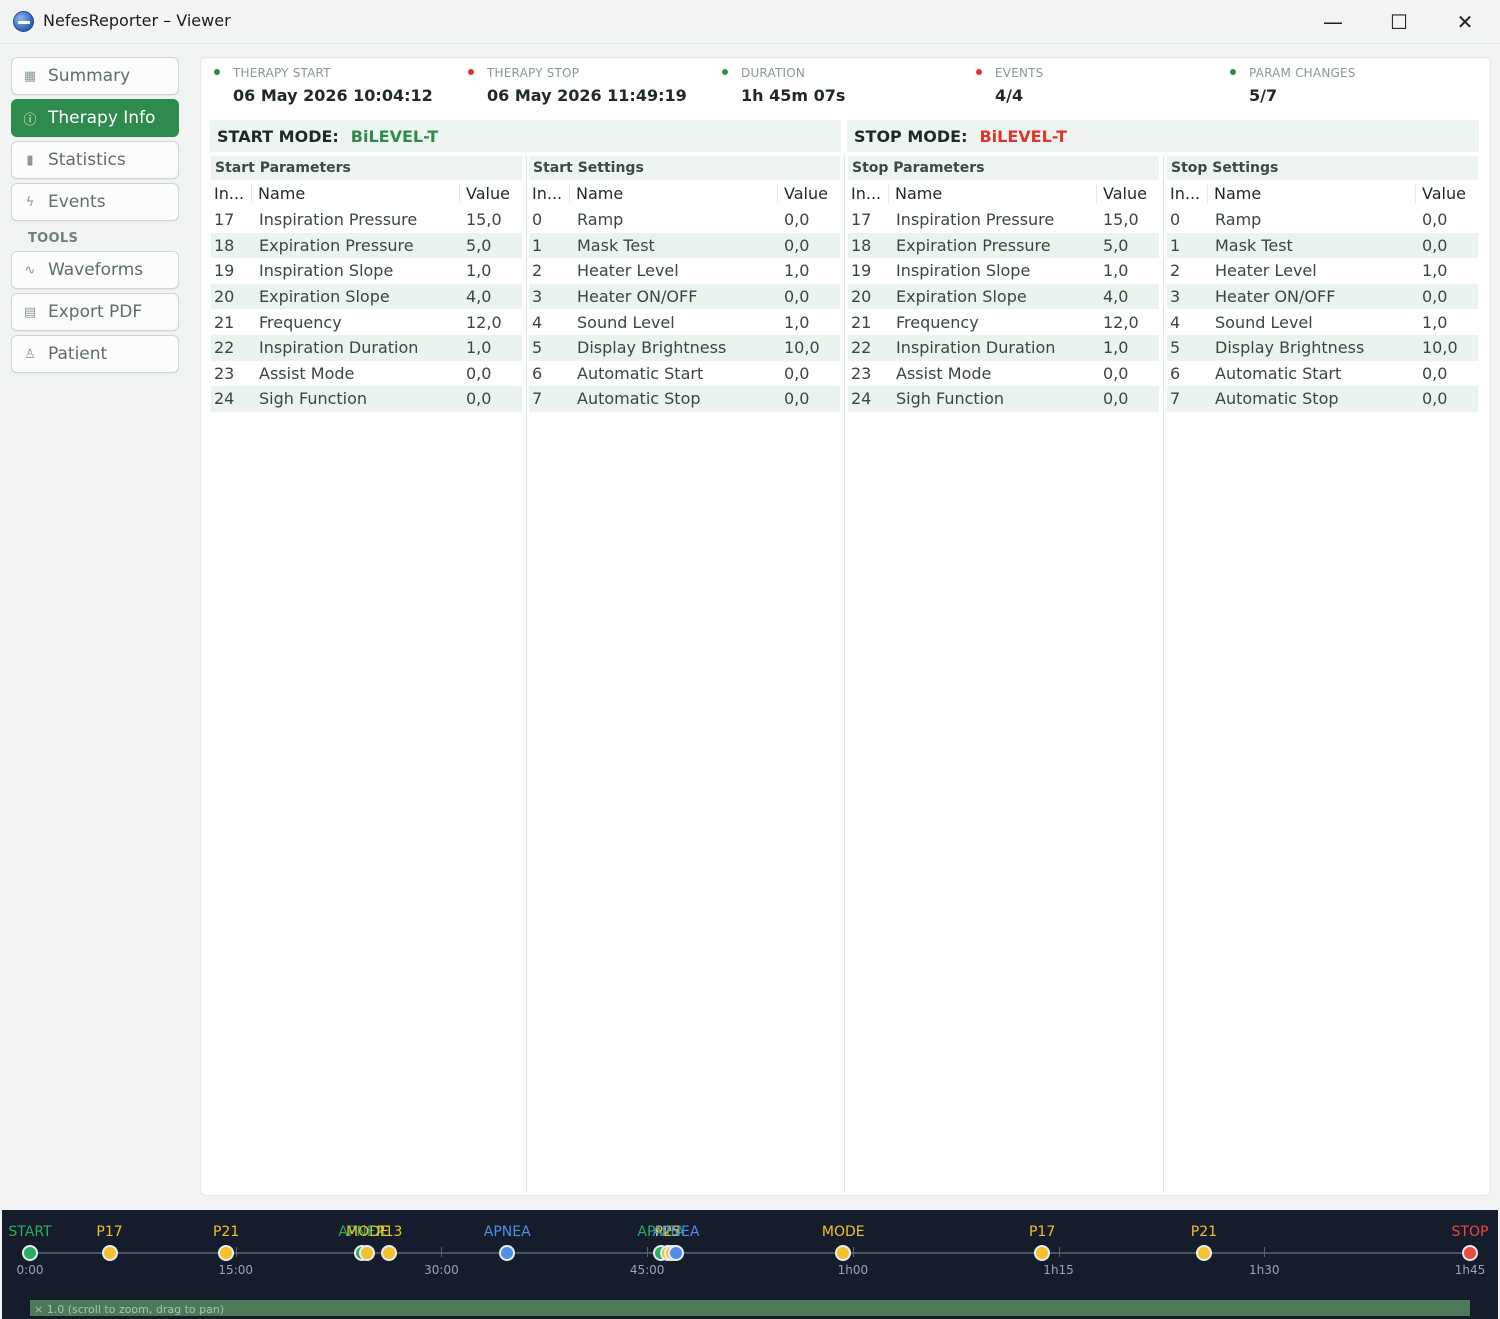  I want to click on row-value: 15,0, so click(484, 220).